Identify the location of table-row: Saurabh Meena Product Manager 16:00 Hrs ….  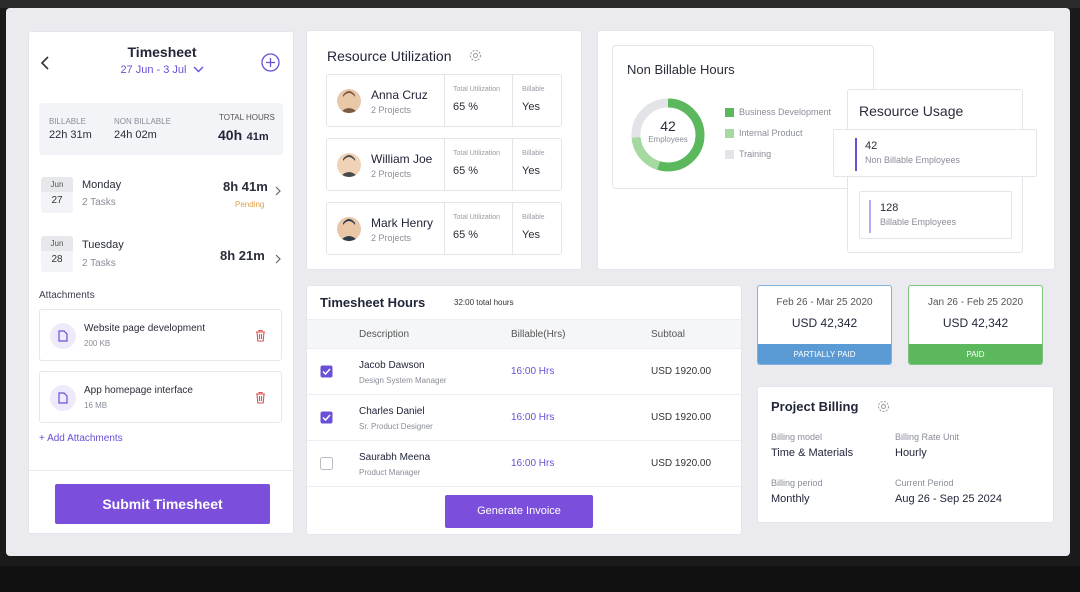
(524, 464).